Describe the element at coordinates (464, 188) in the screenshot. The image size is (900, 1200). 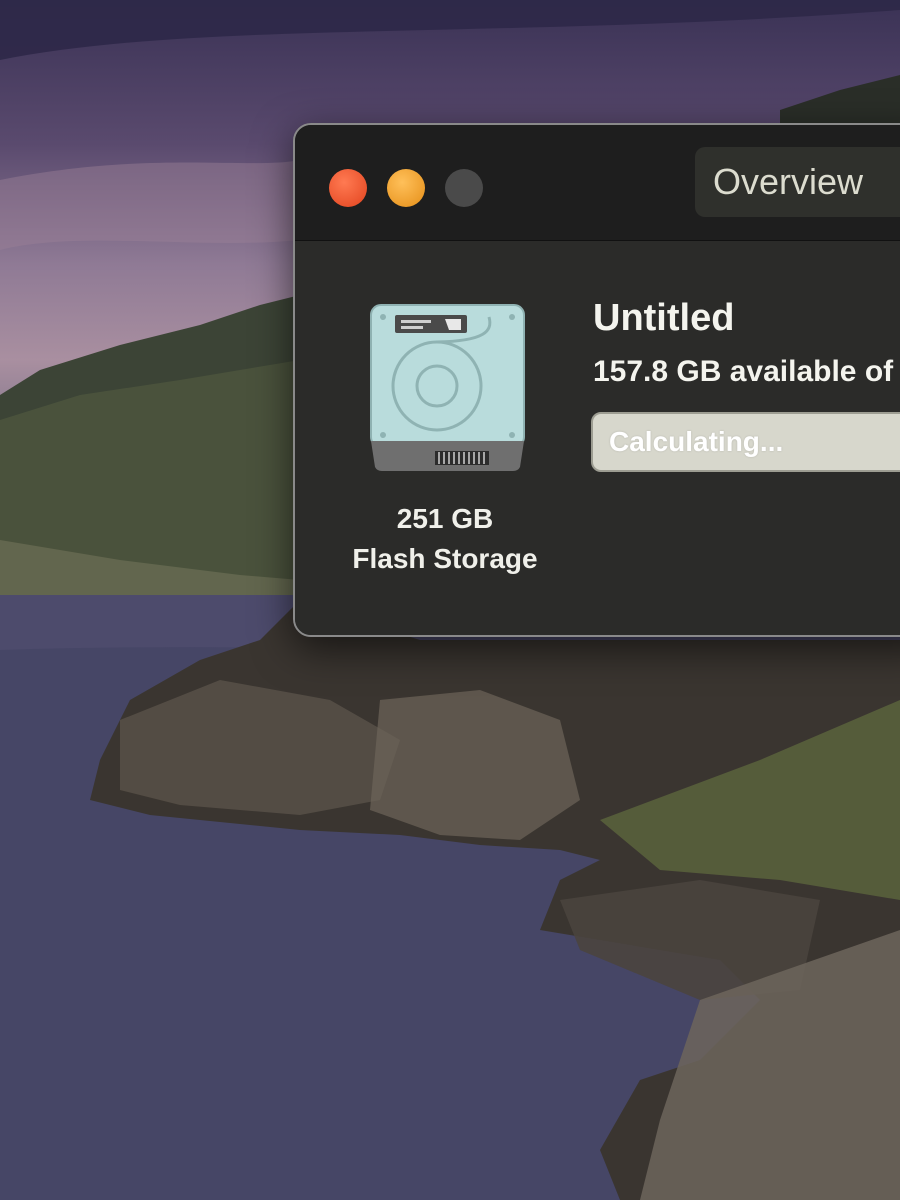
I see `zoom-window-button` at that location.